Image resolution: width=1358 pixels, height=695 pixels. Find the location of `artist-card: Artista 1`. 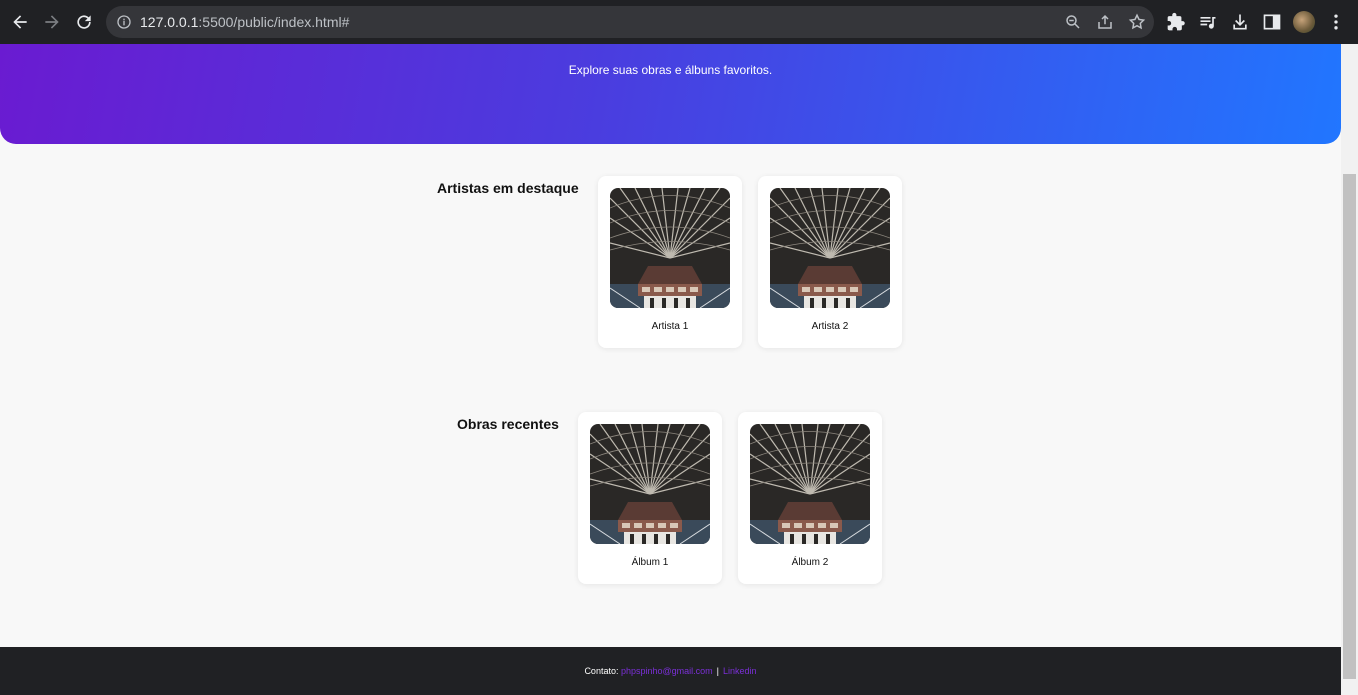

artist-card: Artista 1 is located at coordinates (670, 262).